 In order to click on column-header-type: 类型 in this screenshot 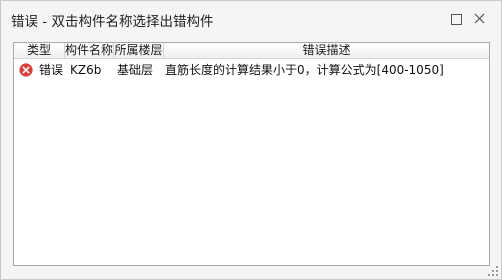, I will do `click(39, 51)`.